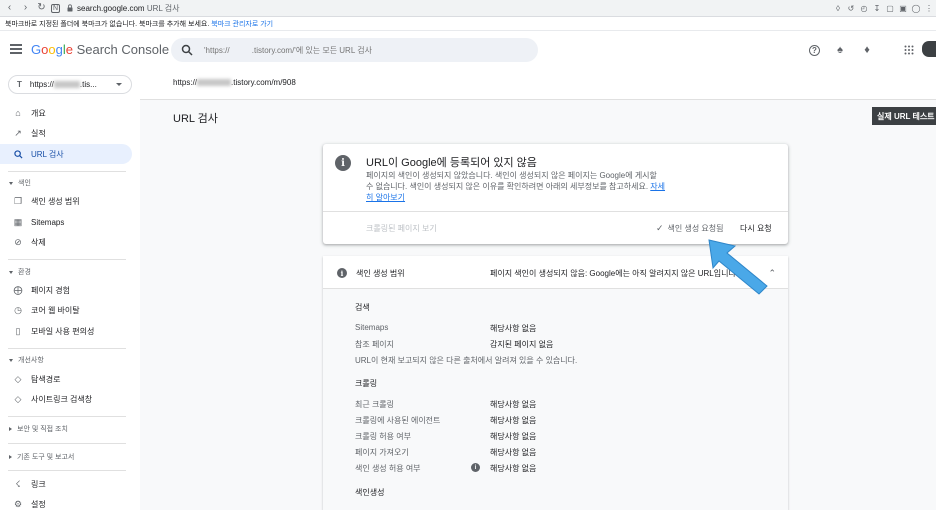 The image size is (936, 510). What do you see at coordinates (916, 8) in the screenshot?
I see `profile-icon: ◯` at bounding box center [916, 8].